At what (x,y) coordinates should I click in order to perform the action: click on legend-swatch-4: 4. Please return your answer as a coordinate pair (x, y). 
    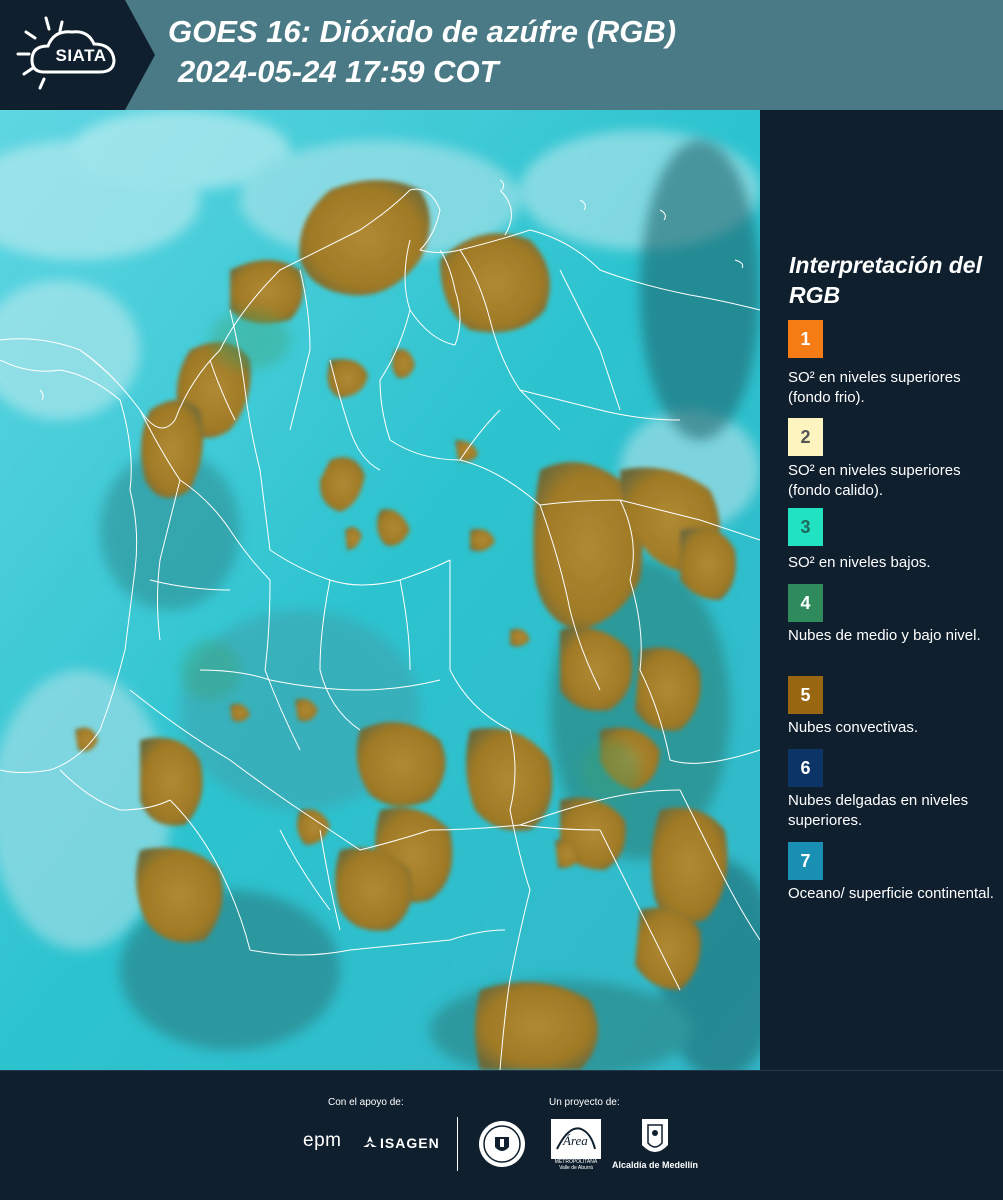
    Looking at the image, I should click on (805, 603).